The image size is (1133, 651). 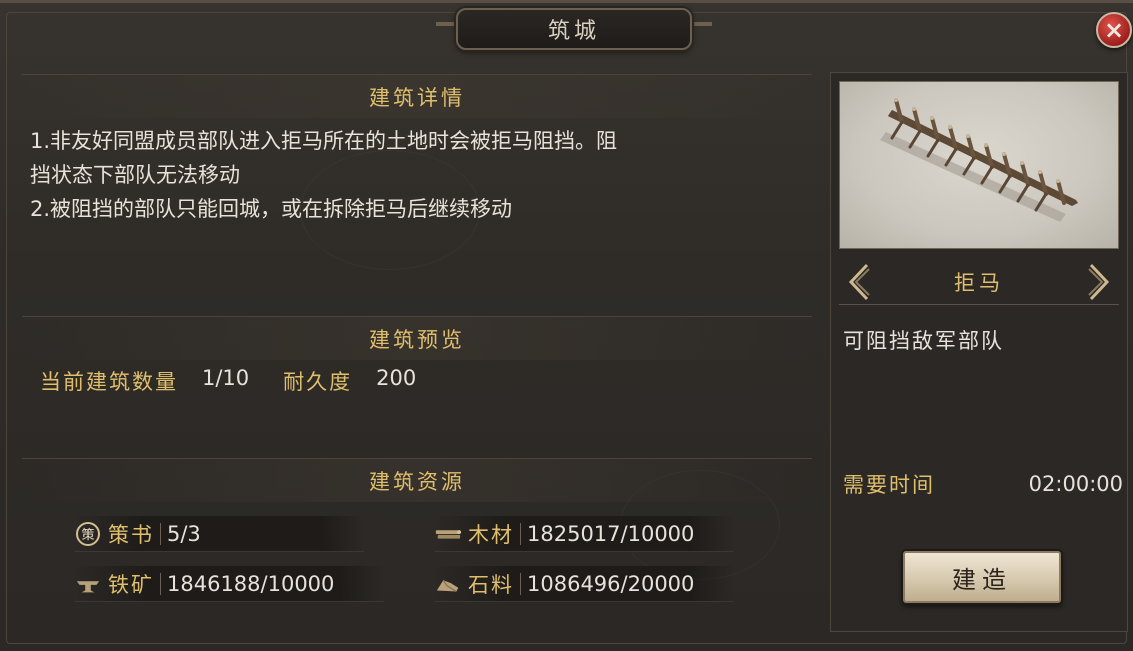 What do you see at coordinates (889, 485) in the screenshot?
I see `build-time-label: 需要时间` at bounding box center [889, 485].